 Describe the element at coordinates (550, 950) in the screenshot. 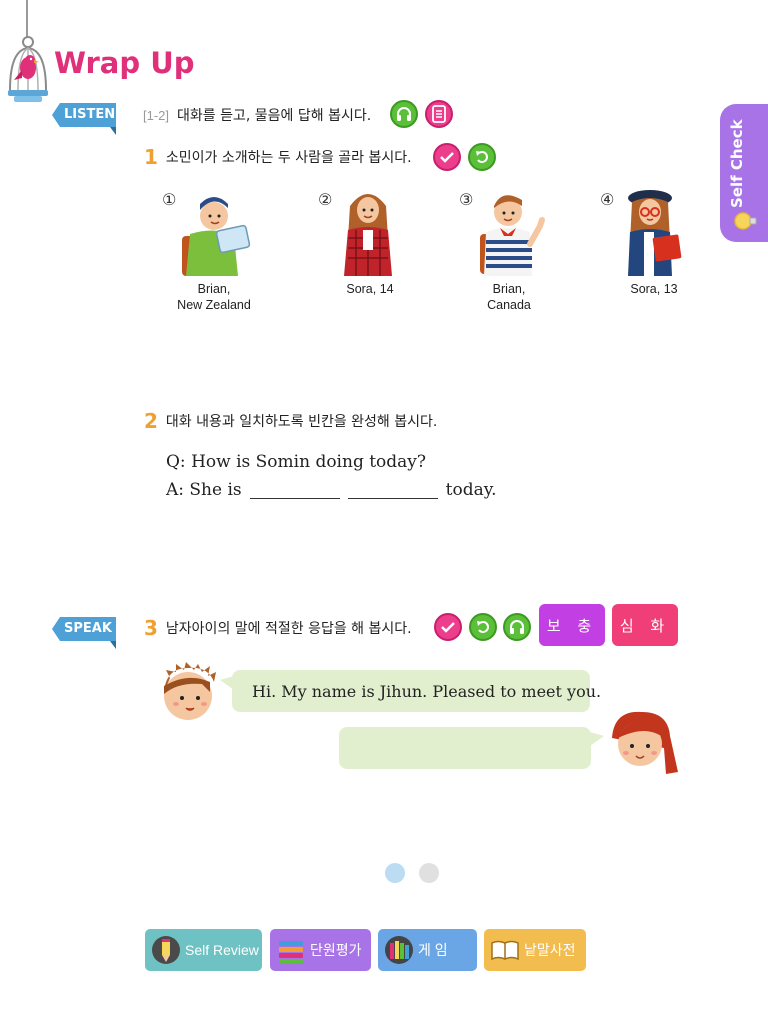

I see `dictionary-label: 낱말사전` at that location.